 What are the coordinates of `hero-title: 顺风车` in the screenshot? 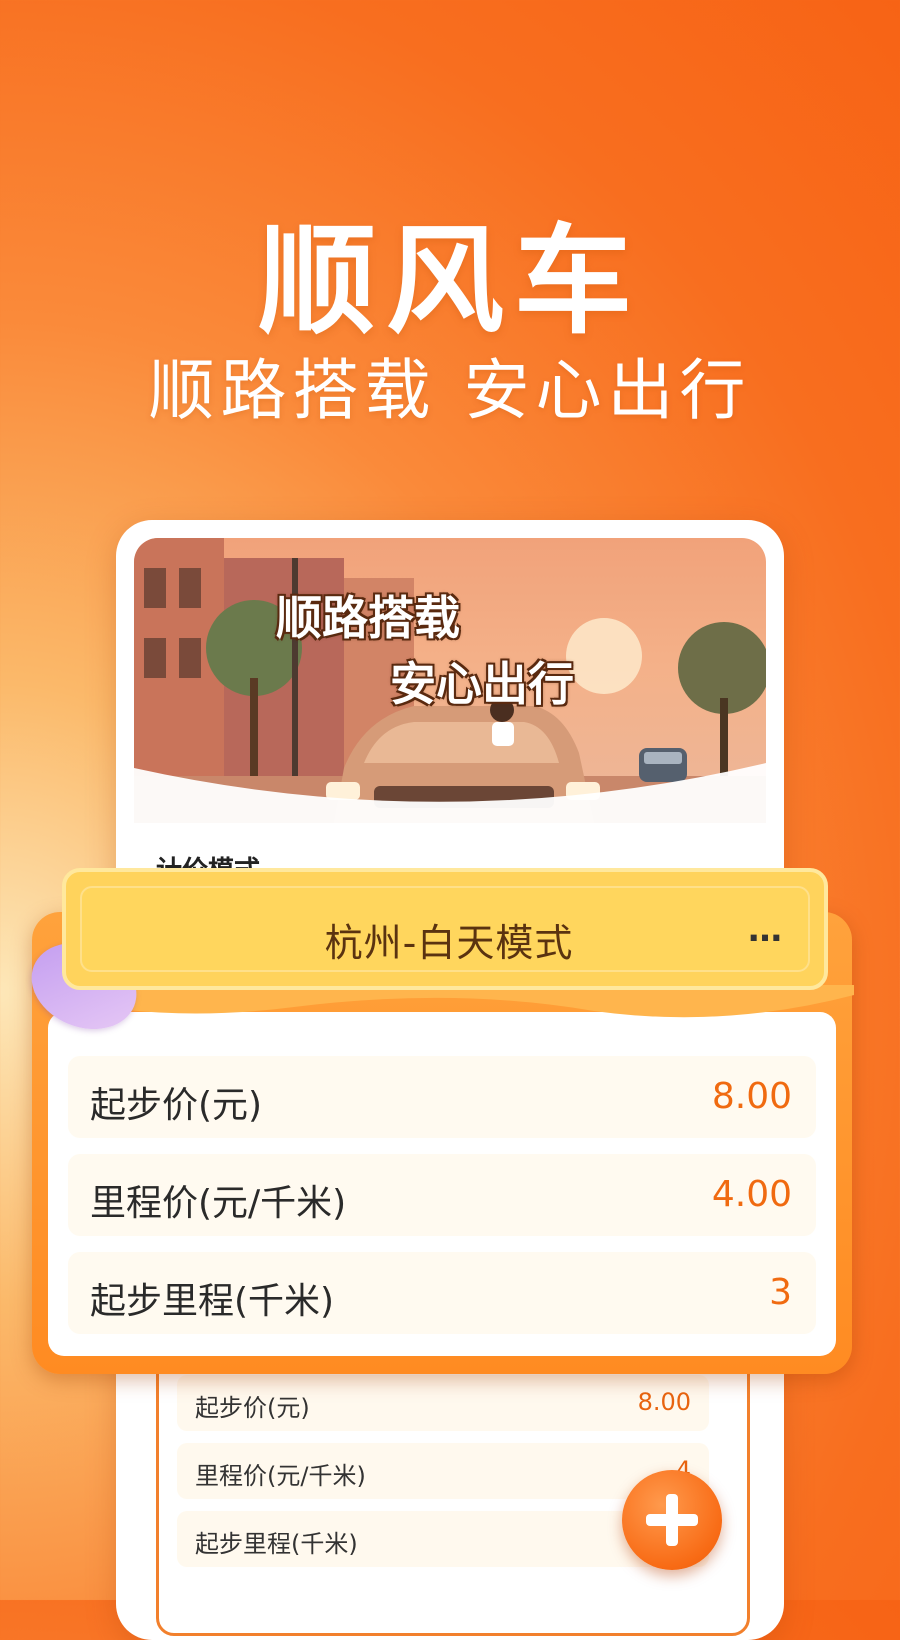 It's located at (449, 281).